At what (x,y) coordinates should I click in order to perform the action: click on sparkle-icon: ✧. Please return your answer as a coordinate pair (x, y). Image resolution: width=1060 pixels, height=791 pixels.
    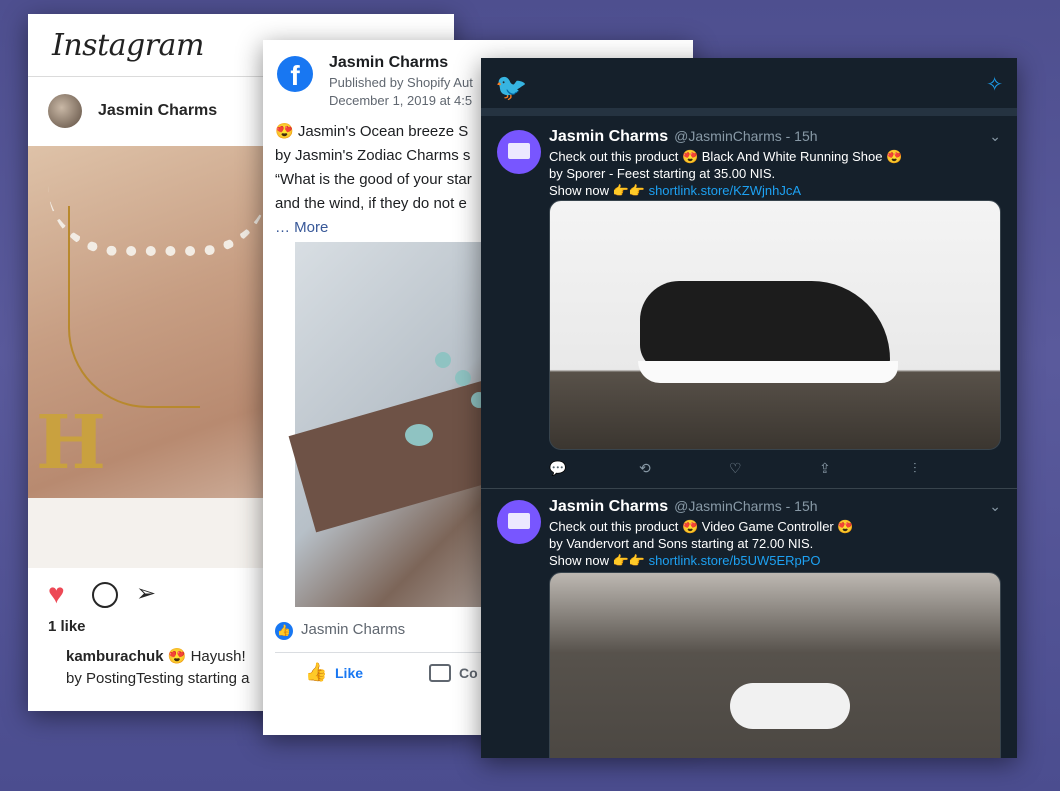
    Looking at the image, I should click on (994, 84).